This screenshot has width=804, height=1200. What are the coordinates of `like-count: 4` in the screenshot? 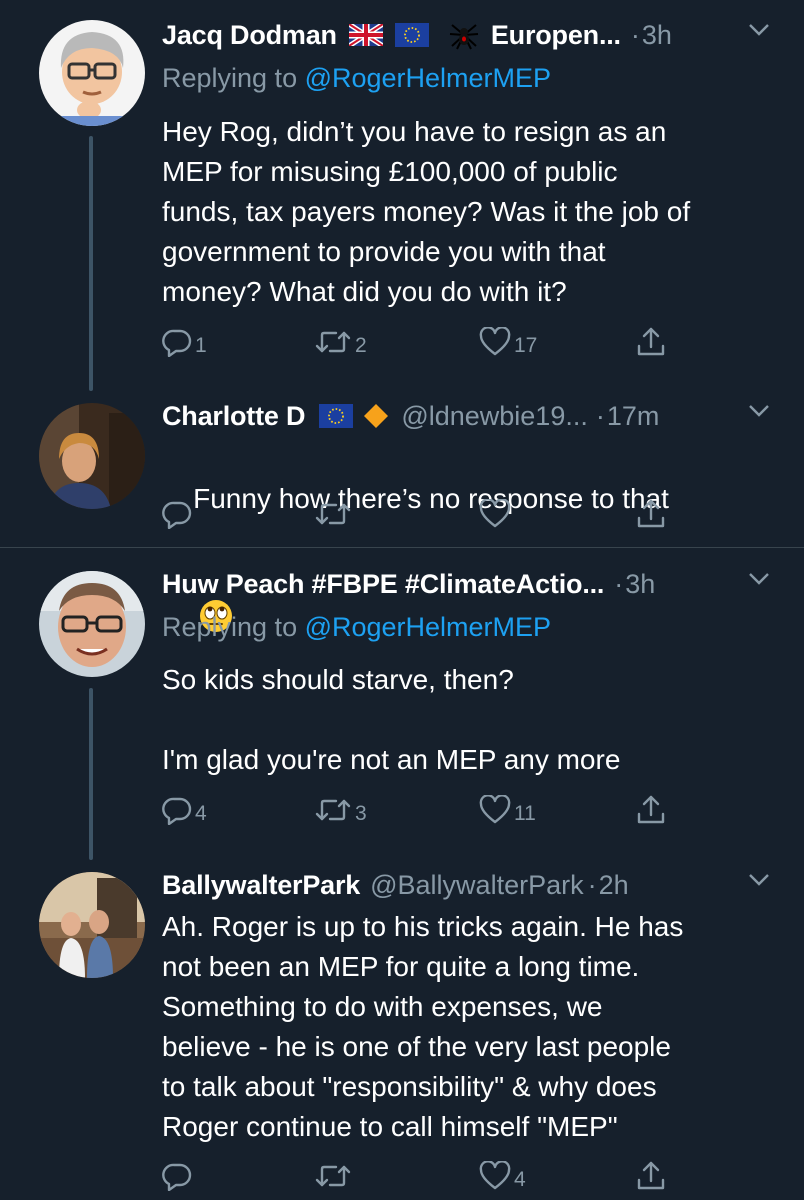 It's located at (520, 1179).